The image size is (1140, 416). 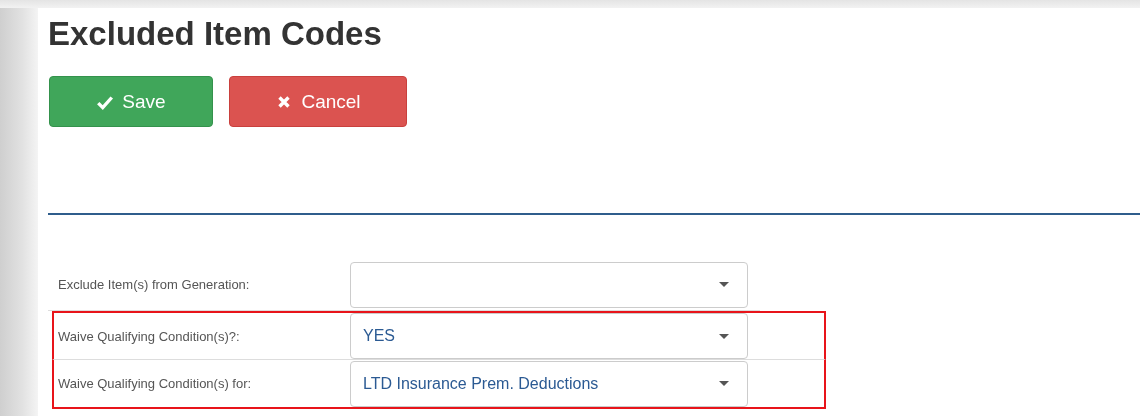 What do you see at coordinates (549, 336) in the screenshot?
I see `dropdown-field: YES` at bounding box center [549, 336].